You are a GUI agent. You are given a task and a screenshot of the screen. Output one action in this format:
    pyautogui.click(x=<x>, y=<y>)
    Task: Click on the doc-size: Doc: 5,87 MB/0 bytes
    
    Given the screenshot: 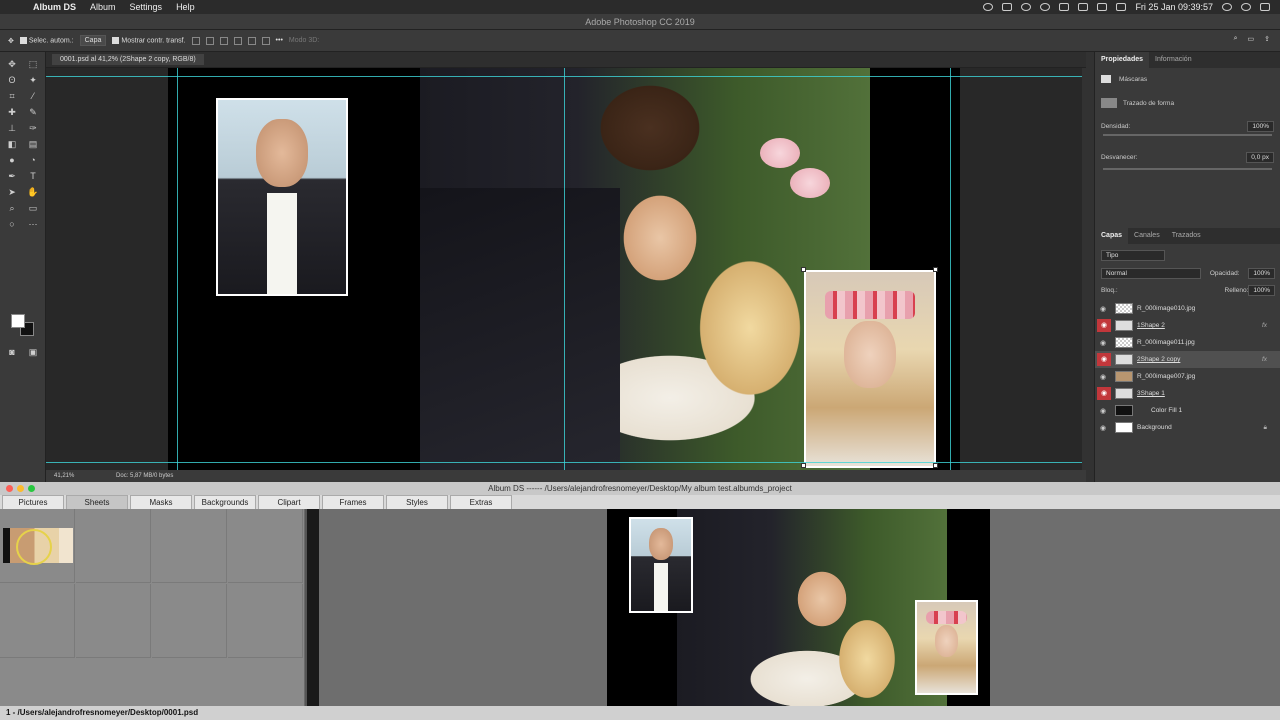 What is the action you would take?
    pyautogui.click(x=144, y=476)
    